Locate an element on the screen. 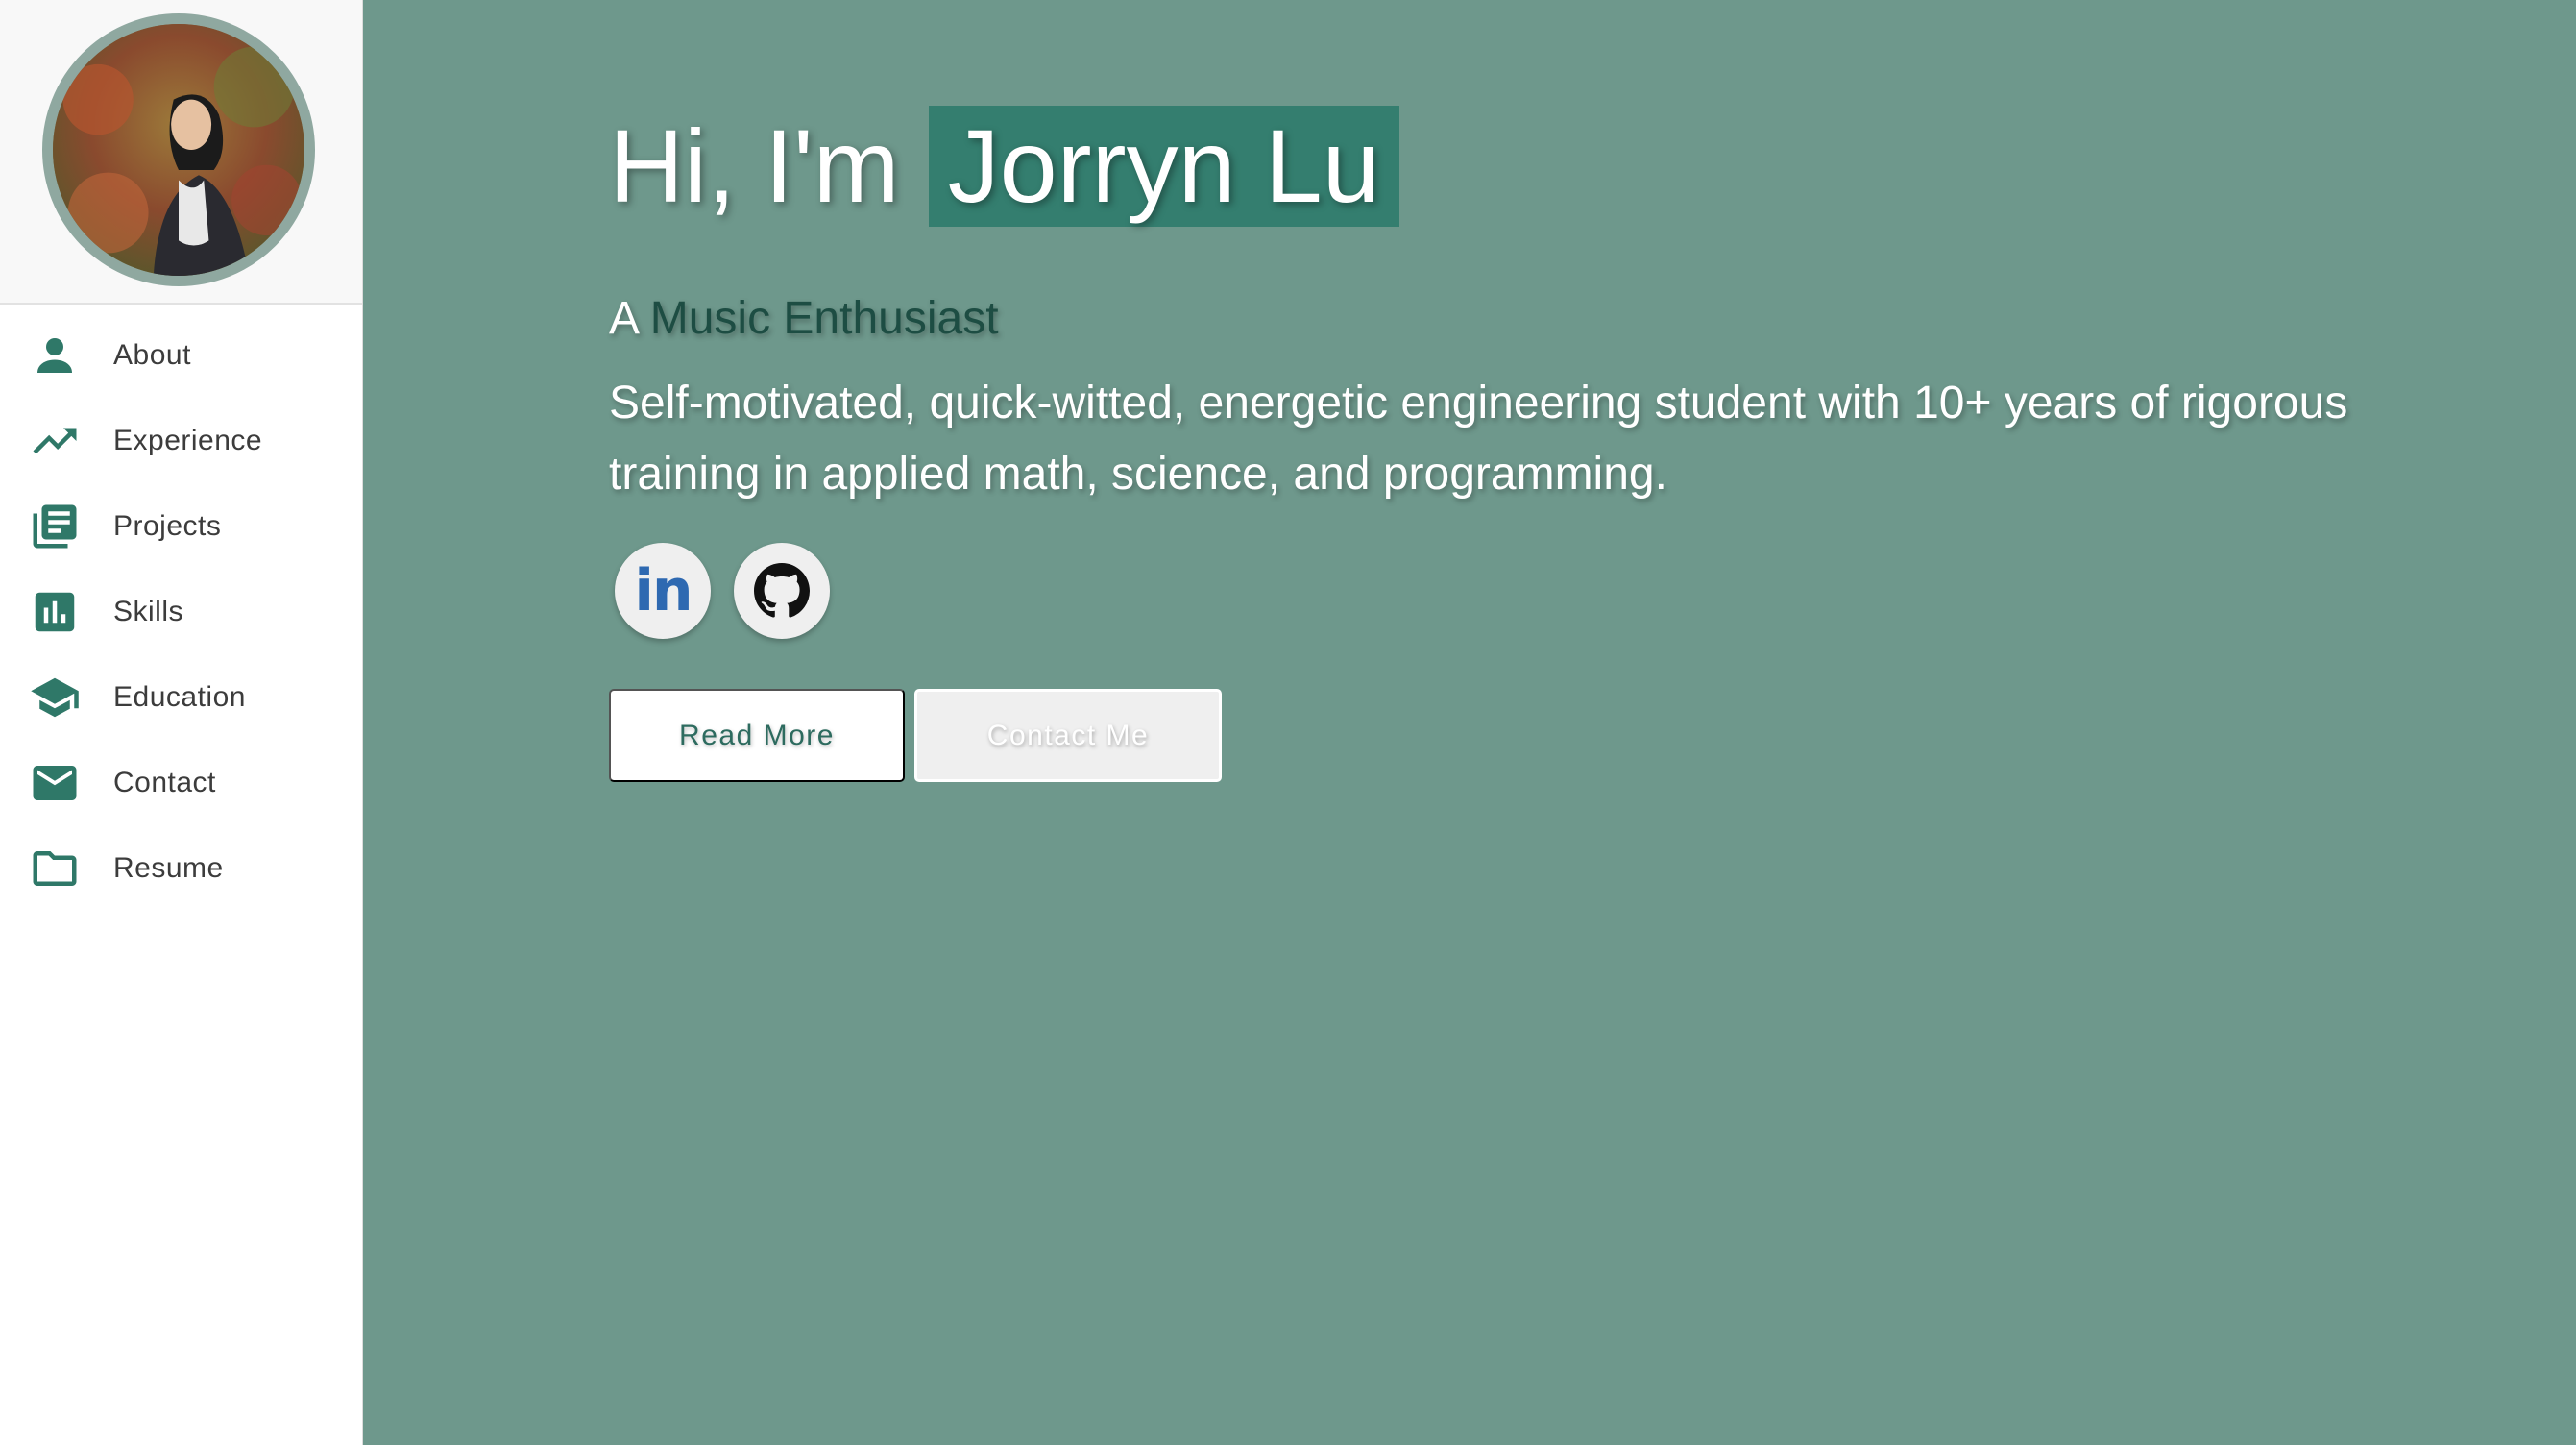 The width and height of the screenshot is (2576, 1445). sidebar-item-label: Experience is located at coordinates (188, 440).